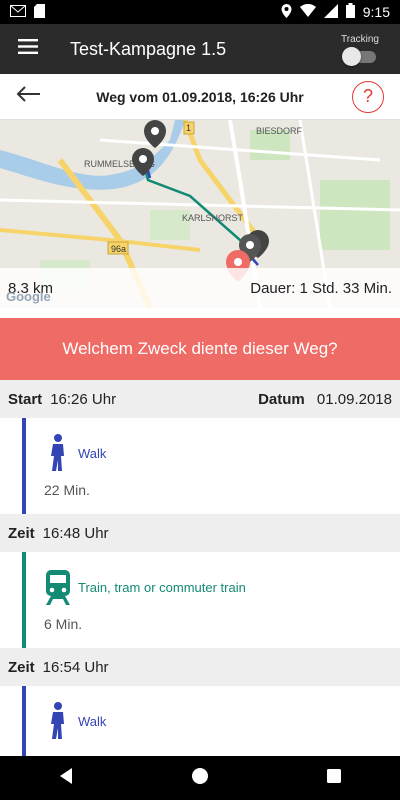 The width and height of the screenshot is (400, 800). What do you see at coordinates (28, 296) in the screenshot?
I see `google-logo: Google` at bounding box center [28, 296].